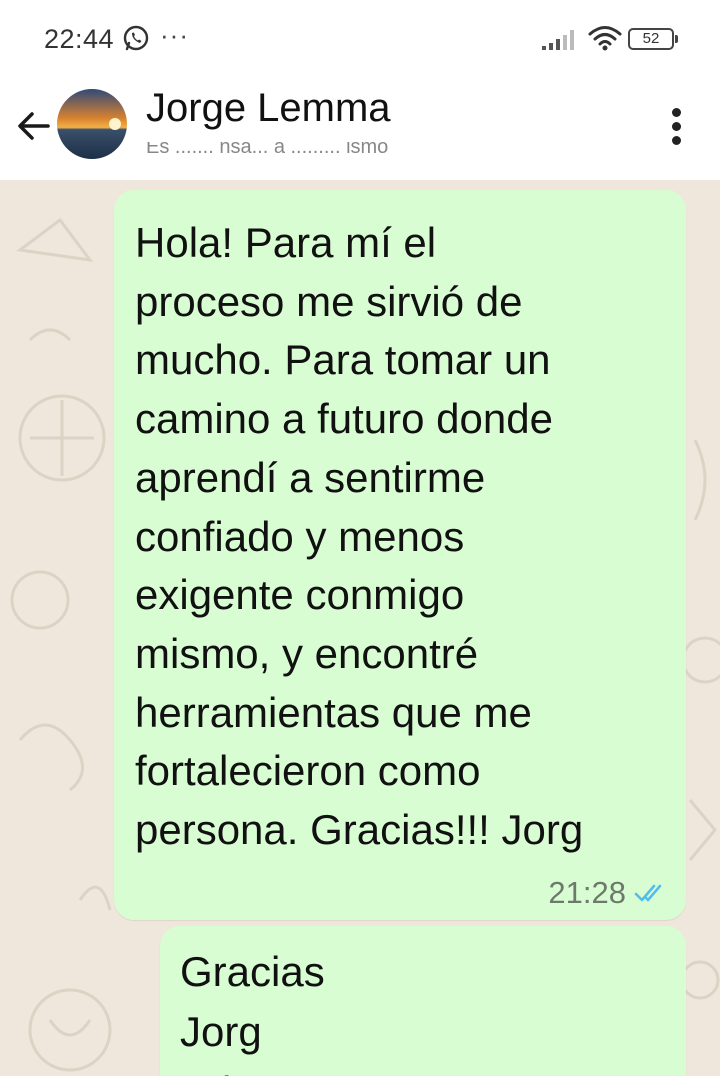 The image size is (720, 1076). I want to click on contact-status-text: Es ....... nsa... a ......... ismo, so click(267, 150).